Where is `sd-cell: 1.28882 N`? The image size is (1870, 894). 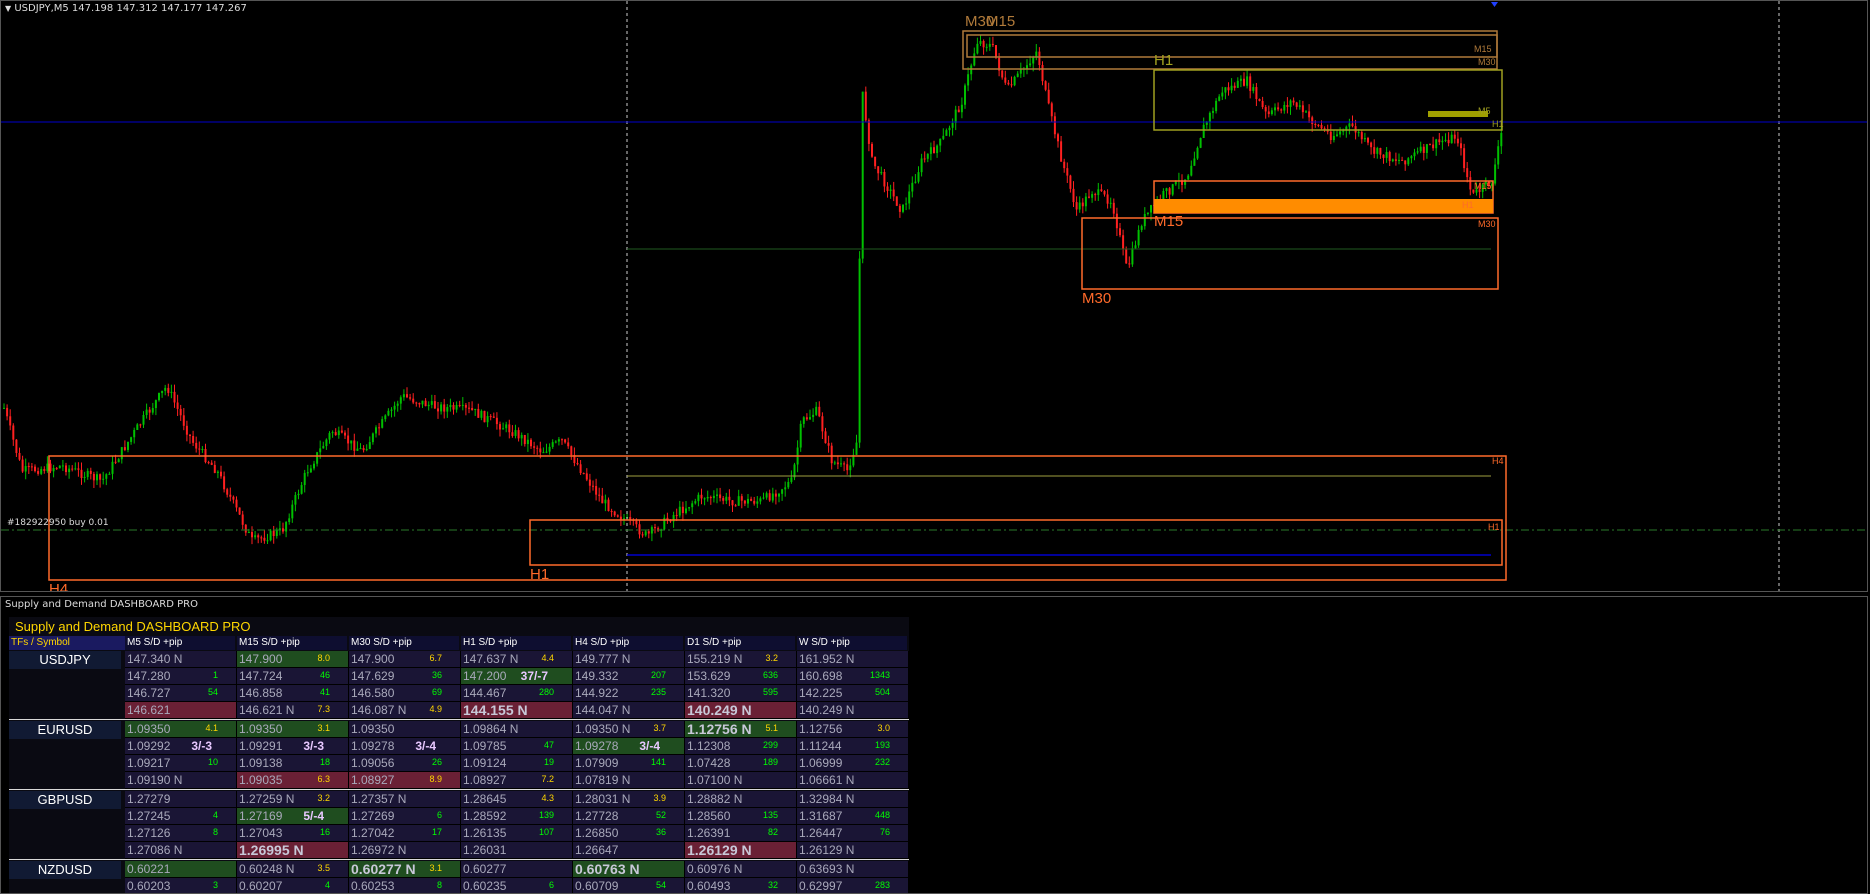 sd-cell: 1.28882 N is located at coordinates (741, 799).